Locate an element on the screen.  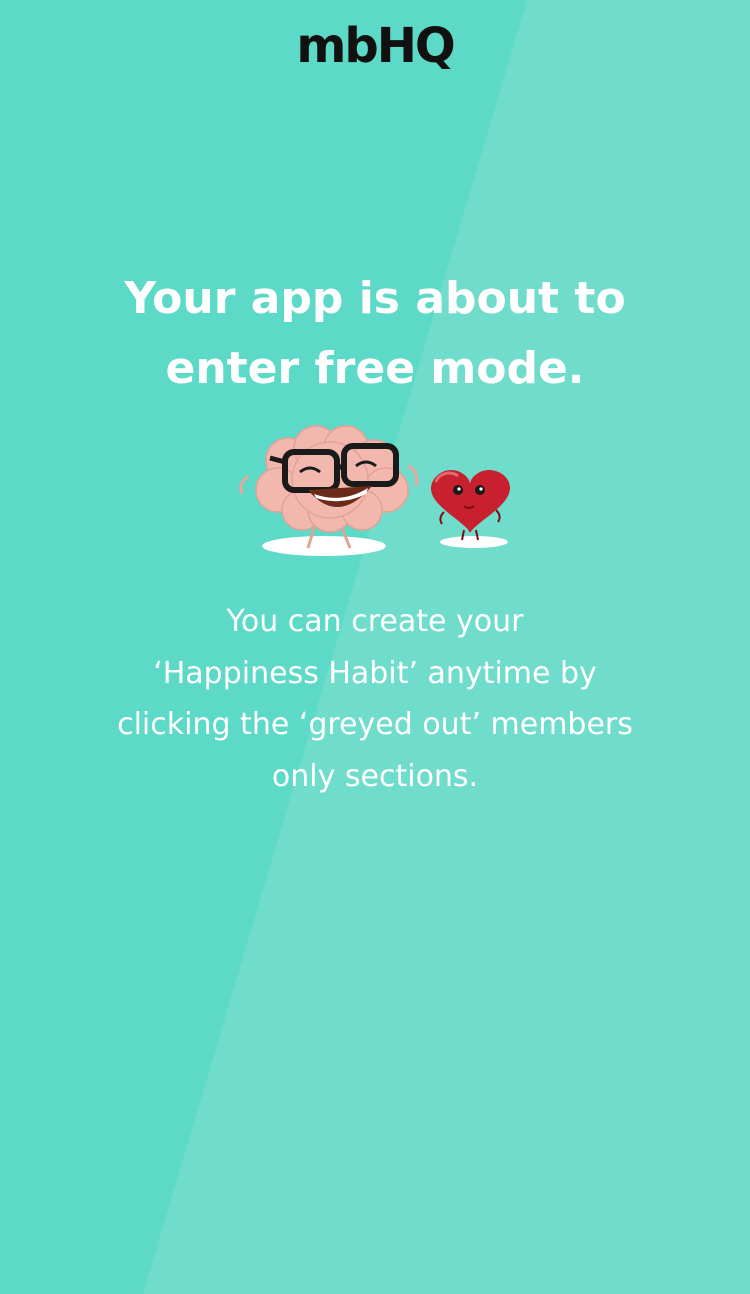
description-line-2: ‘Happiness Habit’ anytime by is located at coordinates (375, 673).